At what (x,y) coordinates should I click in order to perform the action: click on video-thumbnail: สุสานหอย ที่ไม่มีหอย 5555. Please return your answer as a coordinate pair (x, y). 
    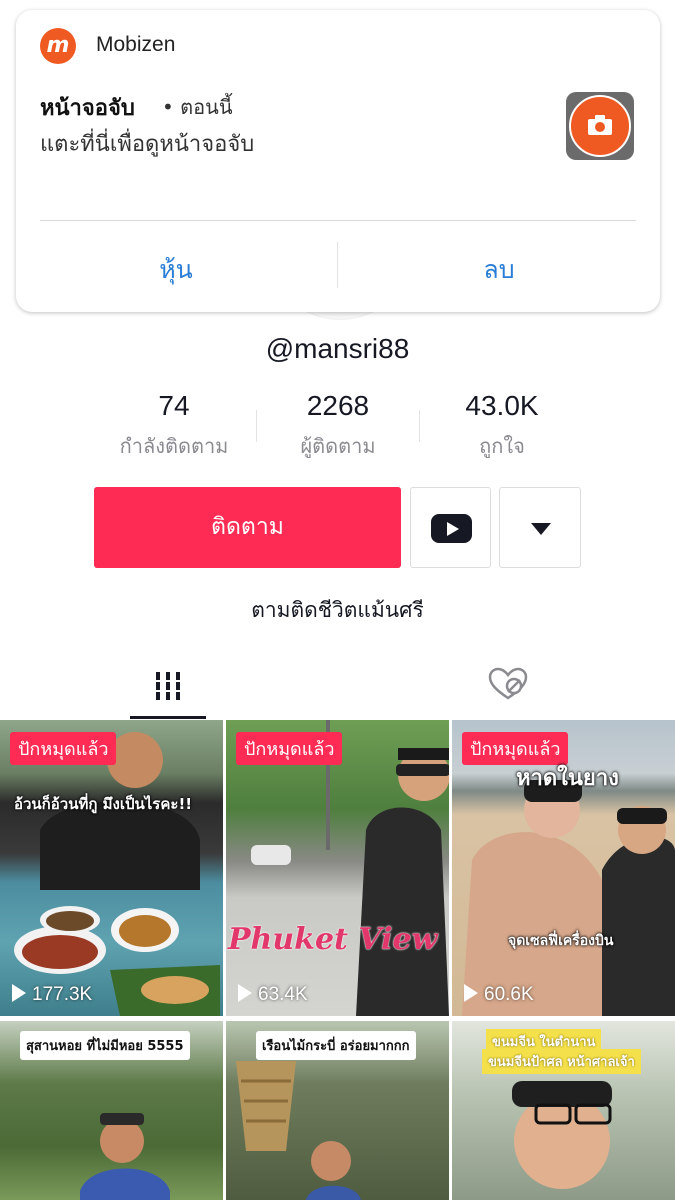
    Looking at the image, I should click on (111, 1110).